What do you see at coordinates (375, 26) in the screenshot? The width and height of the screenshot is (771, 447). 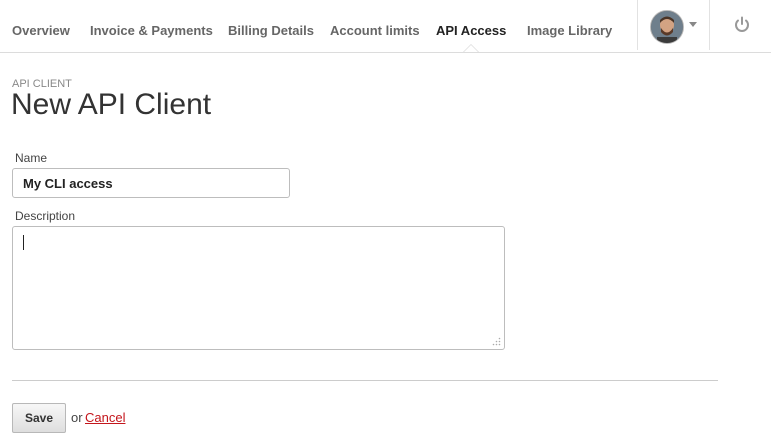 I see `tab-account-limits: Account limits` at bounding box center [375, 26].